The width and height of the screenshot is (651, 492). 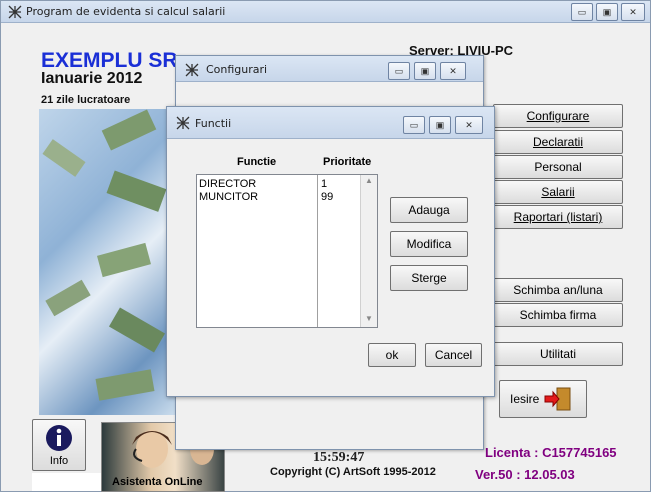 What do you see at coordinates (339, 457) in the screenshot?
I see `clock-label: 15:59:47` at bounding box center [339, 457].